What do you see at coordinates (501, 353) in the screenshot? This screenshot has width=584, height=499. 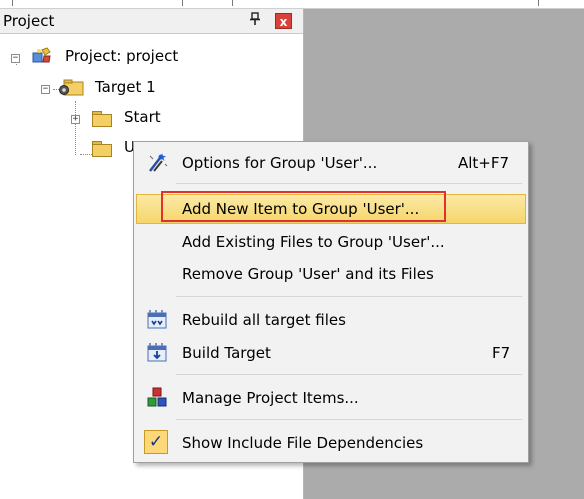 I see `menu-shortcut: F7` at bounding box center [501, 353].